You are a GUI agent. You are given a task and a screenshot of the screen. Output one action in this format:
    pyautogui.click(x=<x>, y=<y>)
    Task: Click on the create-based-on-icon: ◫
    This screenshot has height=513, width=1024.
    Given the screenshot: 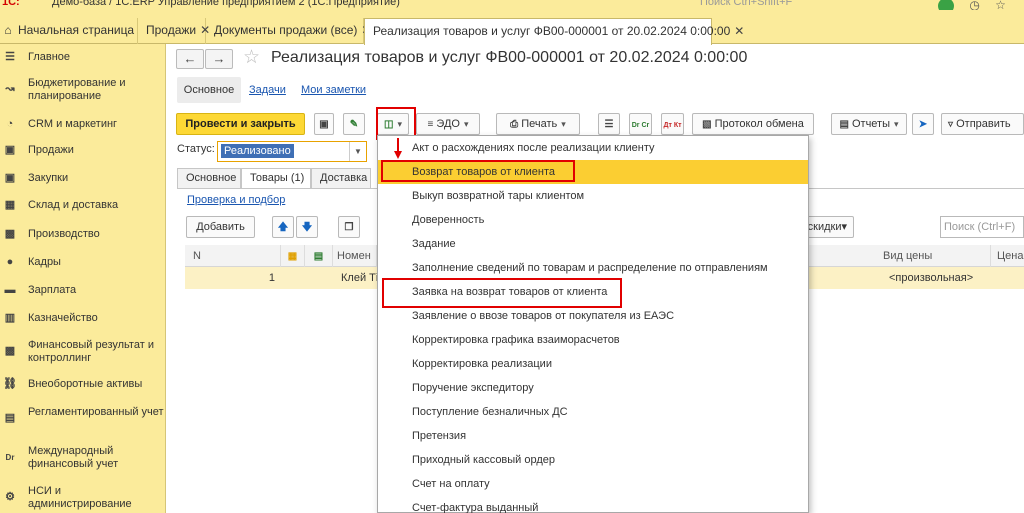 What is the action you would take?
    pyautogui.click(x=389, y=124)
    